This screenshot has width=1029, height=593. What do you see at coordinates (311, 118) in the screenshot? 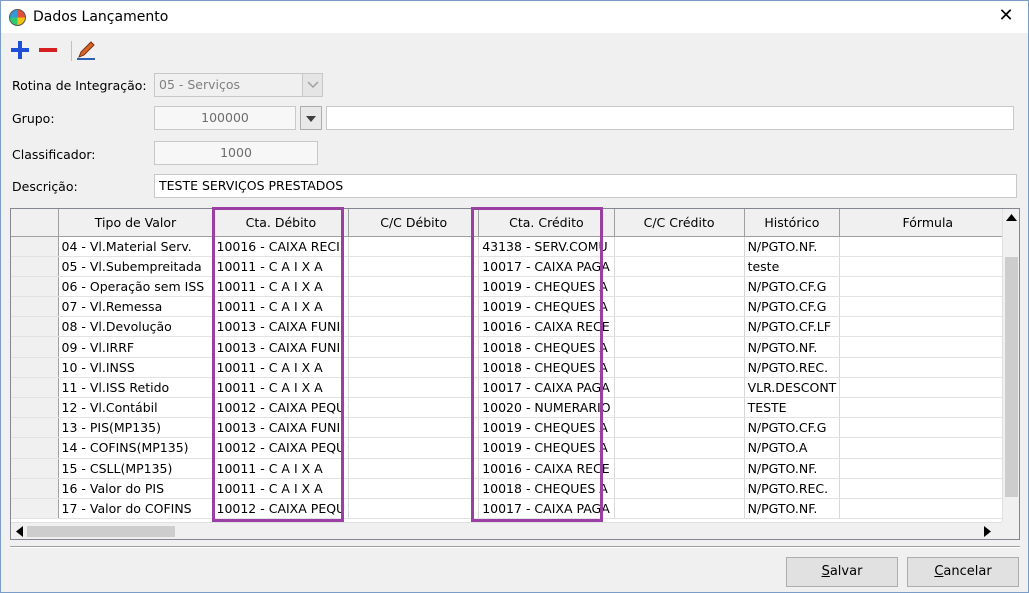
I see `grupo-lookup-button` at bounding box center [311, 118].